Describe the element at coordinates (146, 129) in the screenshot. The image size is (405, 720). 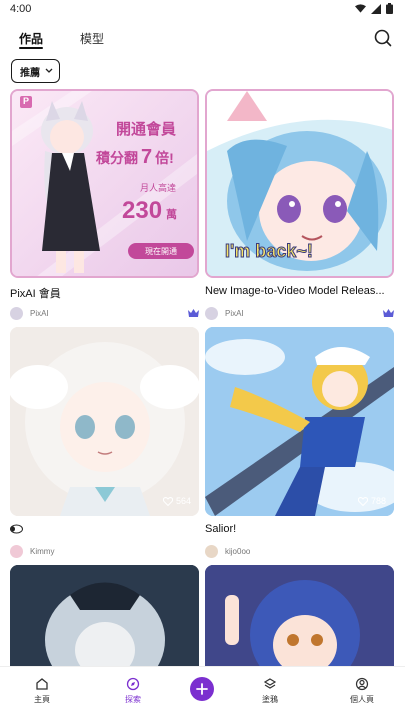
I see `promo-headline: 開通會員` at that location.